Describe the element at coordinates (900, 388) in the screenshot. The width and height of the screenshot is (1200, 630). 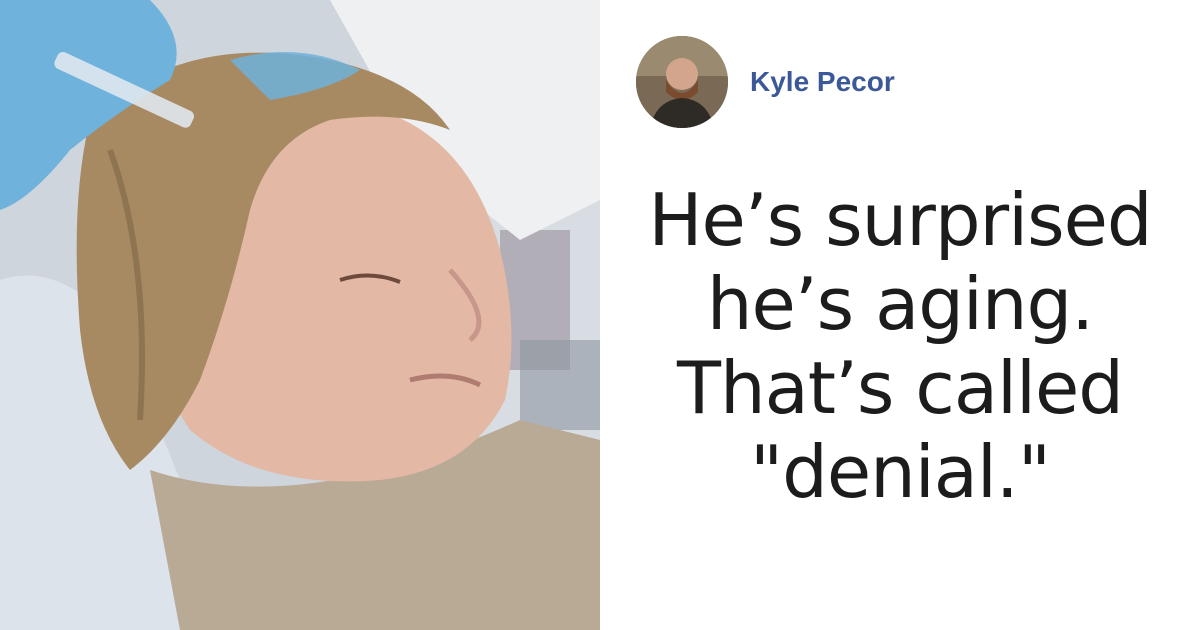
I see `quote-line: That’s called` at that location.